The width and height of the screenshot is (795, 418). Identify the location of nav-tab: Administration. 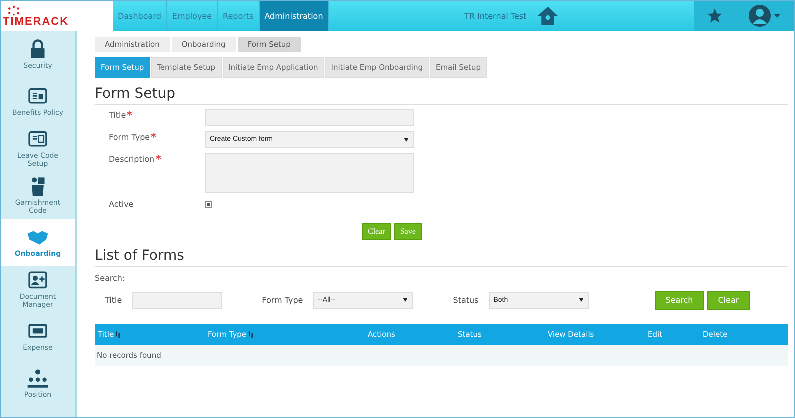
(295, 16).